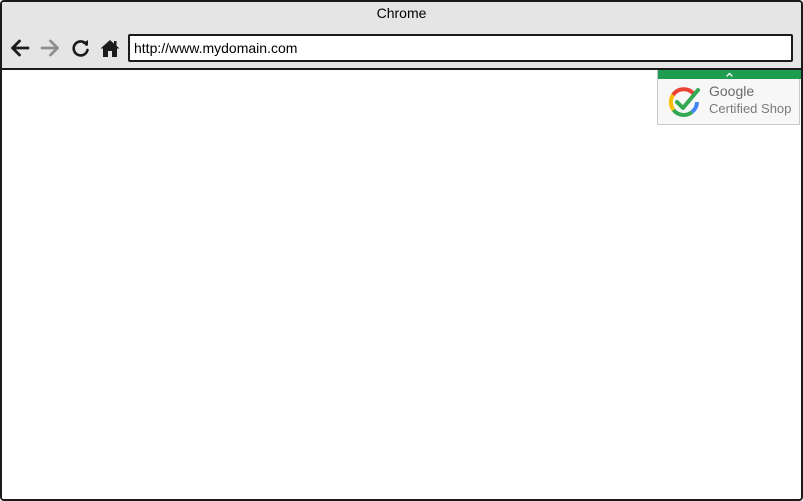 The height and width of the screenshot is (501, 803). Describe the element at coordinates (684, 102) in the screenshot. I see `google-check-icon` at that location.